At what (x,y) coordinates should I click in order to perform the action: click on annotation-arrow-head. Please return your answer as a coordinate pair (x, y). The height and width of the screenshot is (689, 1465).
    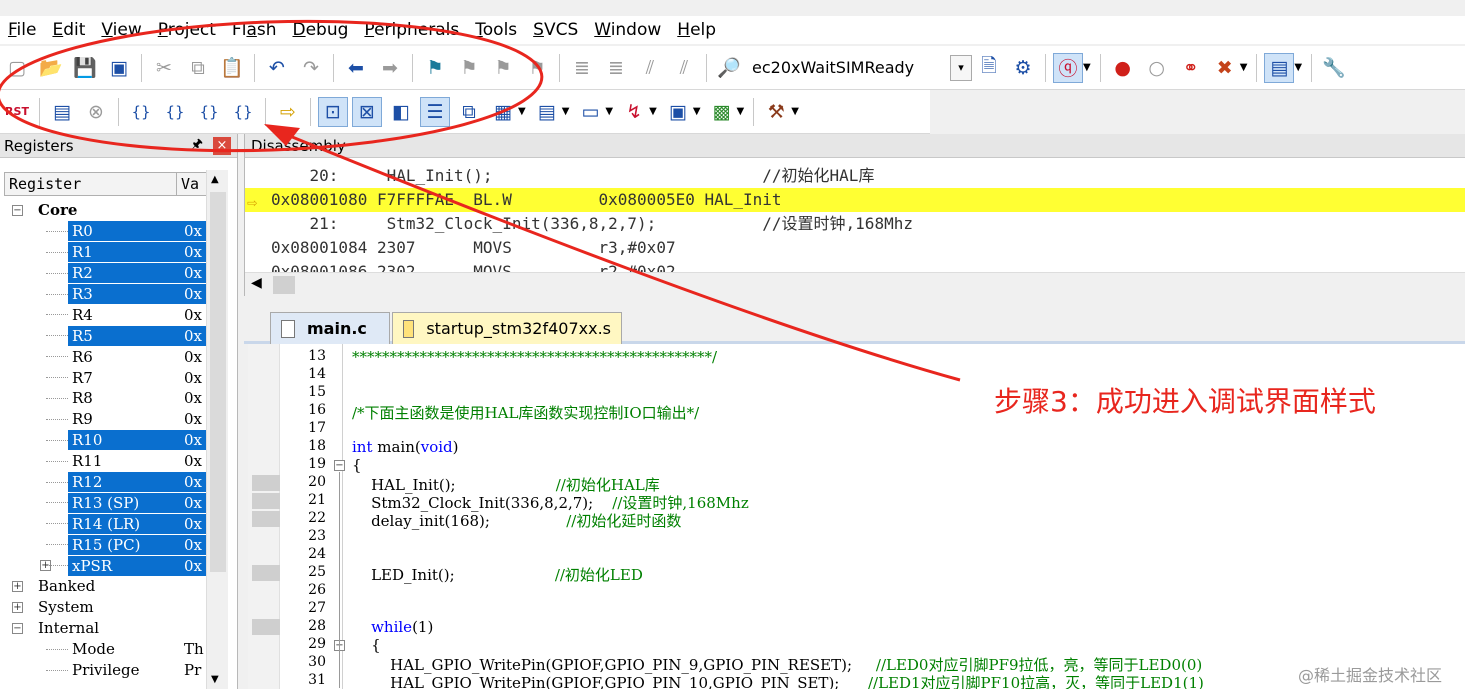
    Looking at the image, I should click on (282, 135).